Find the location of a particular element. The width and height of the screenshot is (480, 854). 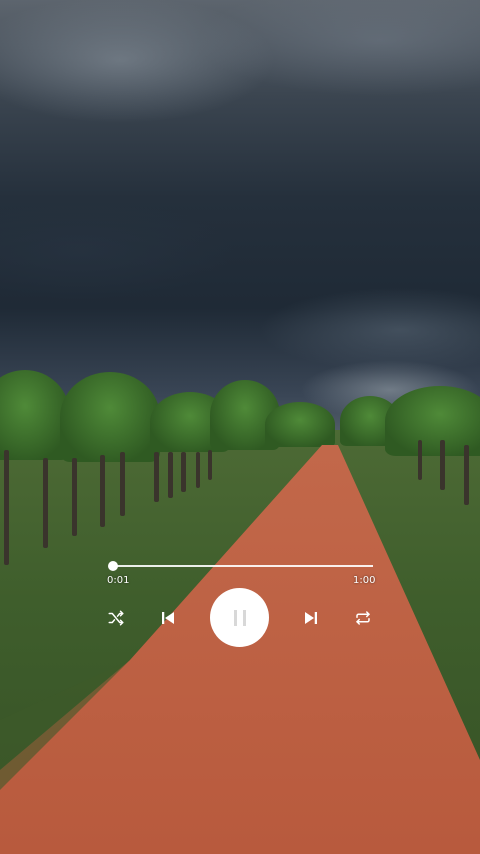

current-time: 0:01 is located at coordinates (118, 580).